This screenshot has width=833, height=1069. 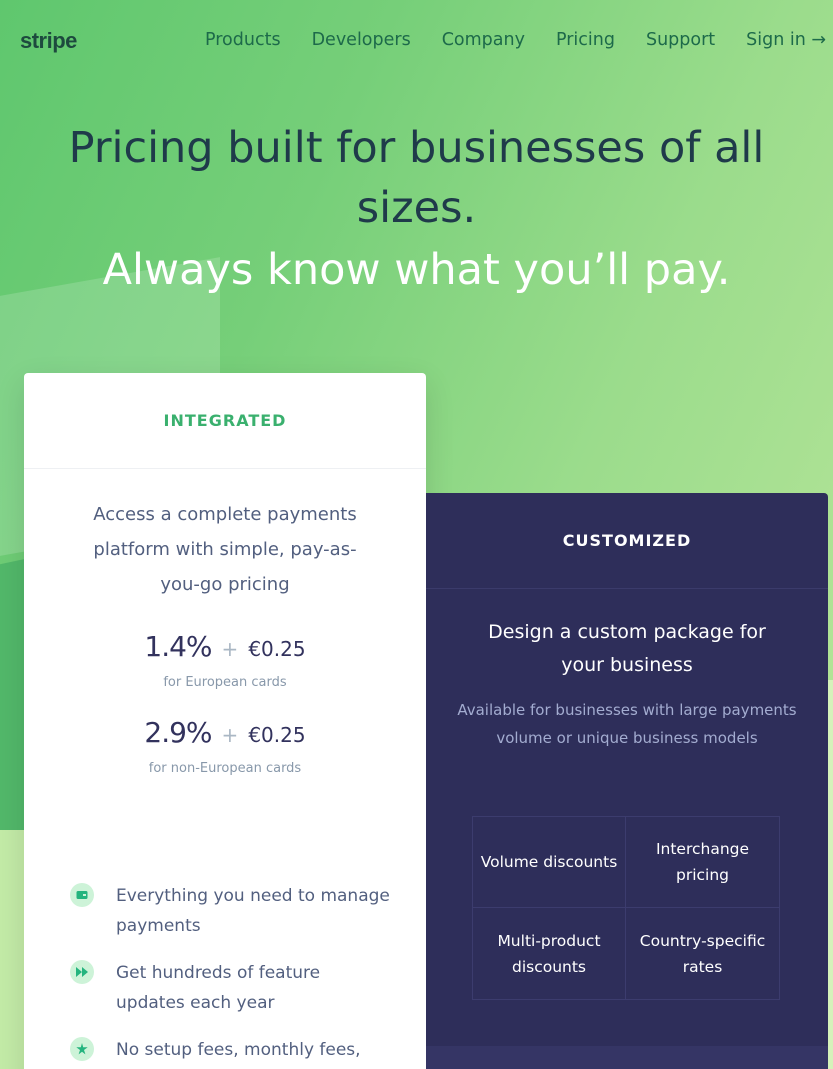 I want to click on nav-link-company: Company, so click(x=483, y=40).